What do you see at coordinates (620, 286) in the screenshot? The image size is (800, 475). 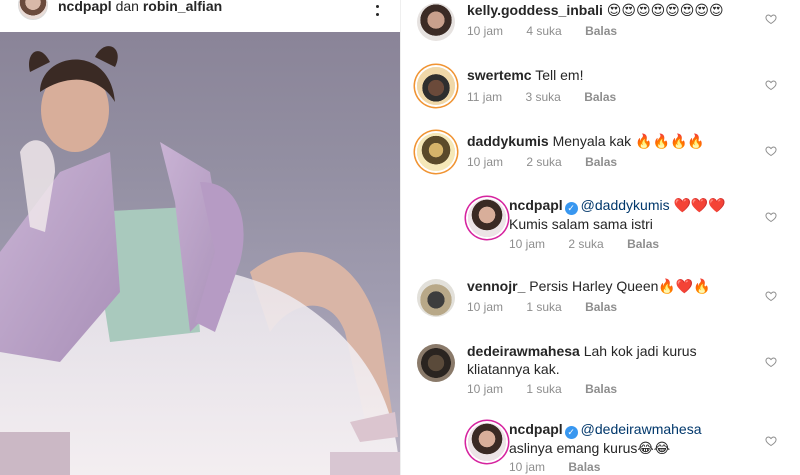 I see `comment-text: Persis Harley Queen🔥❤️🔥` at bounding box center [620, 286].